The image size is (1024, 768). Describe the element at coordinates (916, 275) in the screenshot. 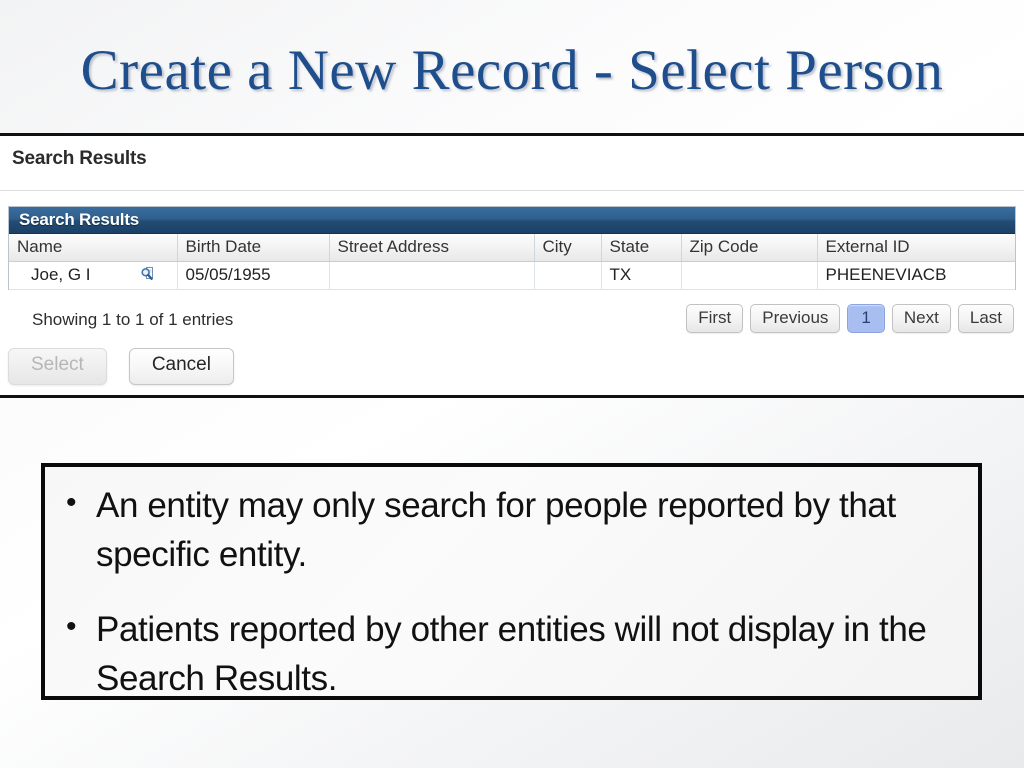

I see `cell-external-id: PHEENEVIACB` at that location.